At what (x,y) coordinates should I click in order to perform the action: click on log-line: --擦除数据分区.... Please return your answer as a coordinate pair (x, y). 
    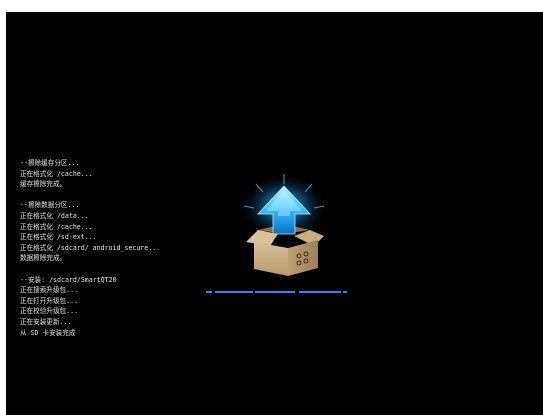
    Looking at the image, I should click on (50, 205).